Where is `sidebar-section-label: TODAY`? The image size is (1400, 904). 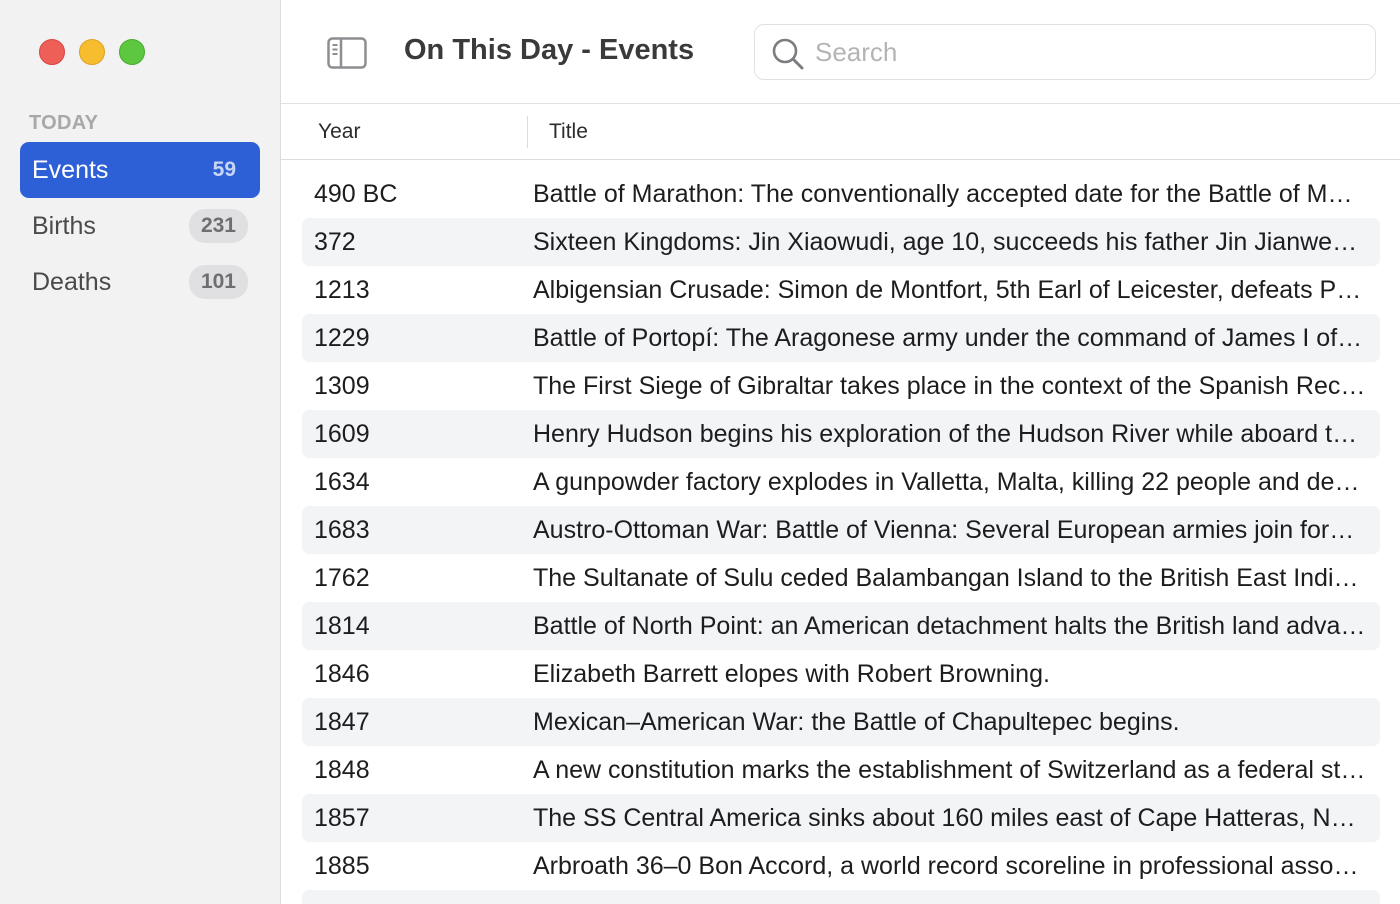
sidebar-section-label: TODAY is located at coordinates (64, 123).